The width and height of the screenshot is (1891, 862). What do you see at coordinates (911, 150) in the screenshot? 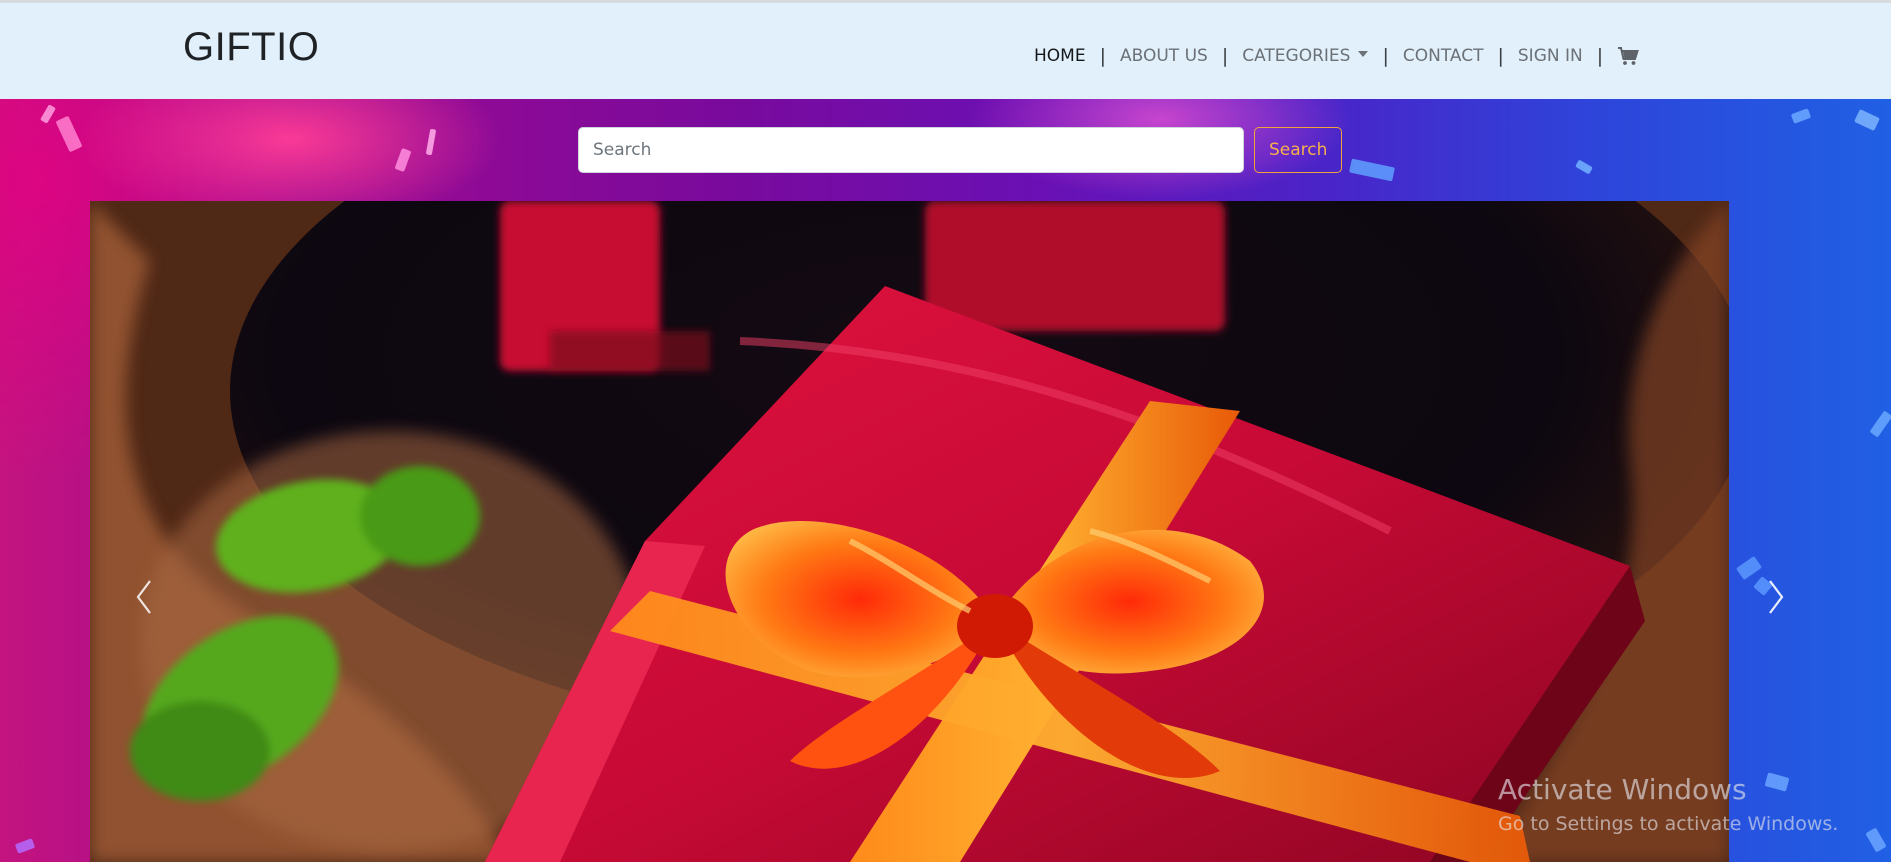
I see `search-input` at bounding box center [911, 150].